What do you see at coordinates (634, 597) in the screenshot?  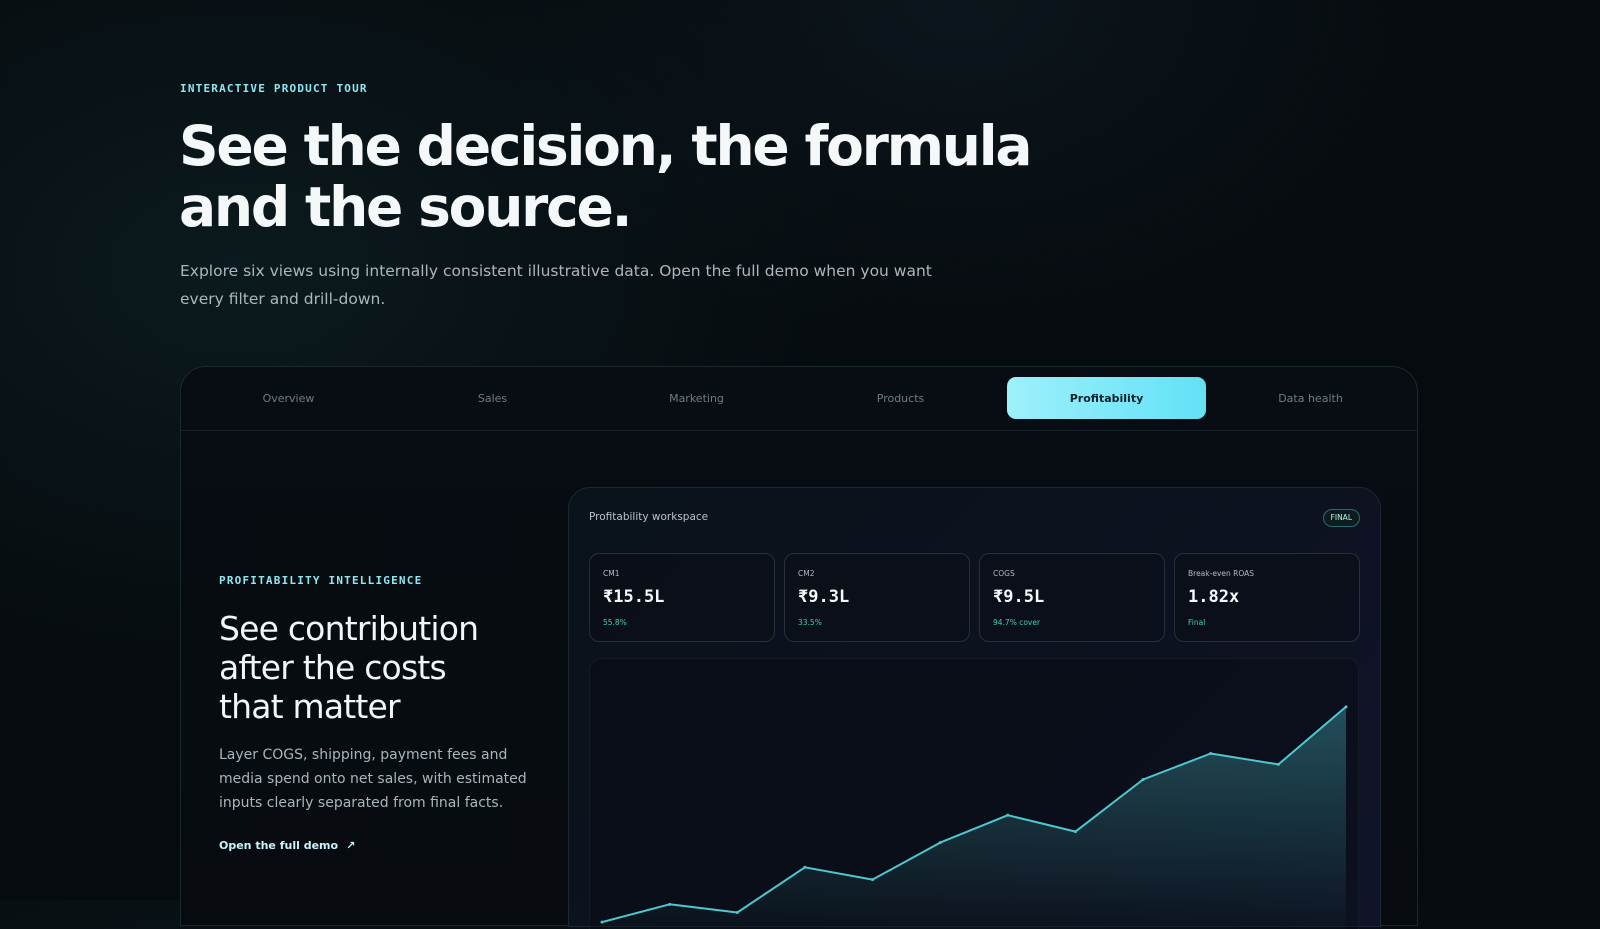 I see `kpi-value: ₹15.5L` at bounding box center [634, 597].